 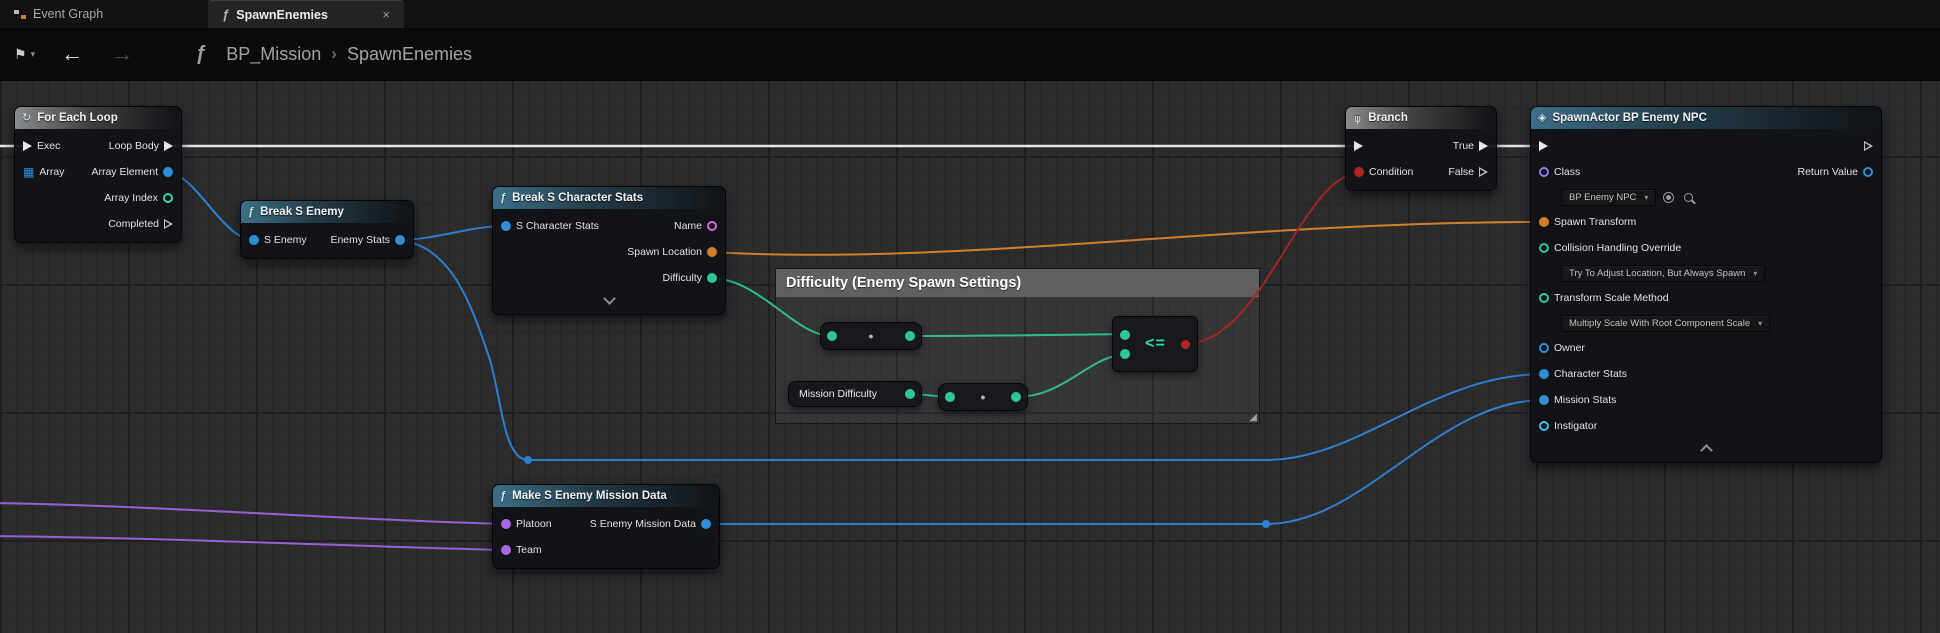 What do you see at coordinates (855, 394) in the screenshot?
I see `node-get-mission-difficulty: Mission Difficulty` at bounding box center [855, 394].